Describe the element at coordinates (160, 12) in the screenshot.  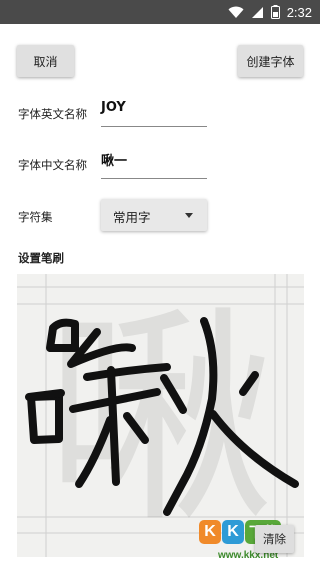
I see `status-bar: 2:32` at that location.